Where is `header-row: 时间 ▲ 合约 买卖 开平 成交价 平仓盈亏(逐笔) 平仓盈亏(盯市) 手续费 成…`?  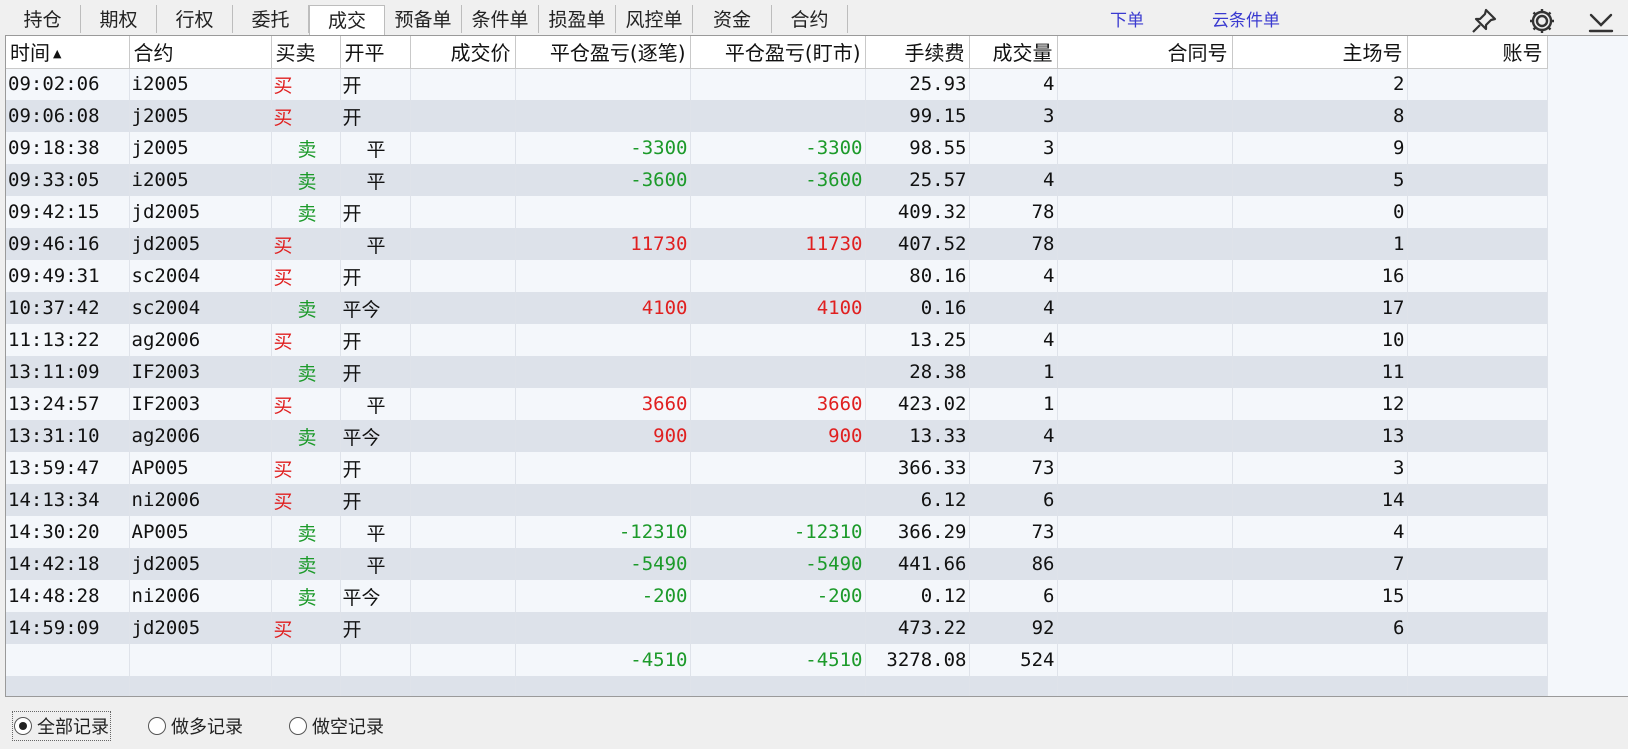
header-row: 时间 ▲ 合约 买卖 开平 成交价 平仓盈亏(逐笔) 平仓盈亏(盯市) 手续费 成… is located at coordinates (777, 52).